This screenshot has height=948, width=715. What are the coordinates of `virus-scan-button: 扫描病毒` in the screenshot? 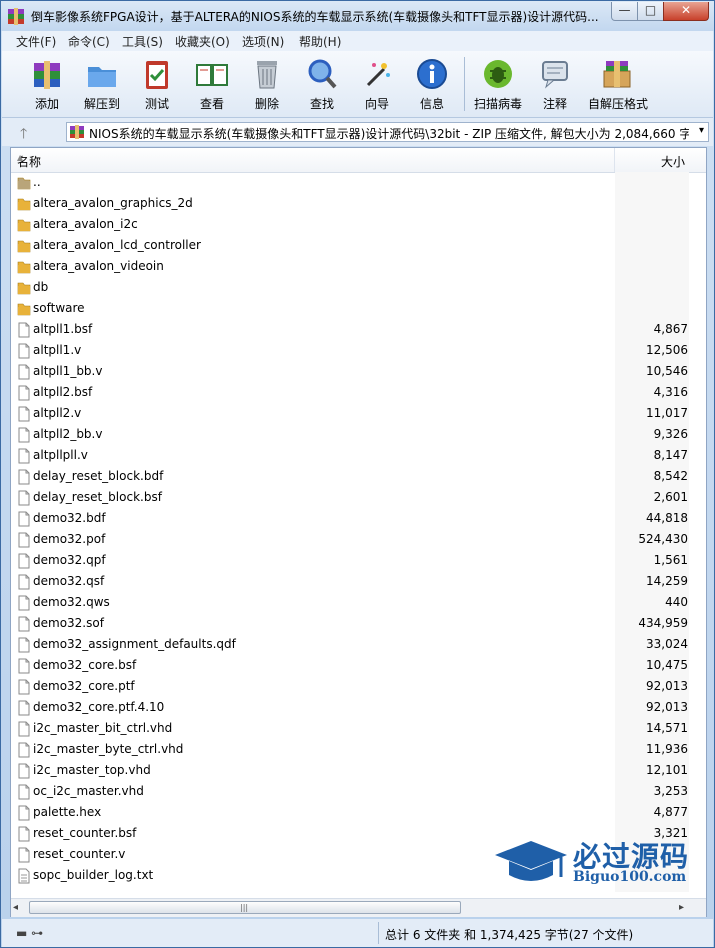 It's located at (498, 84).